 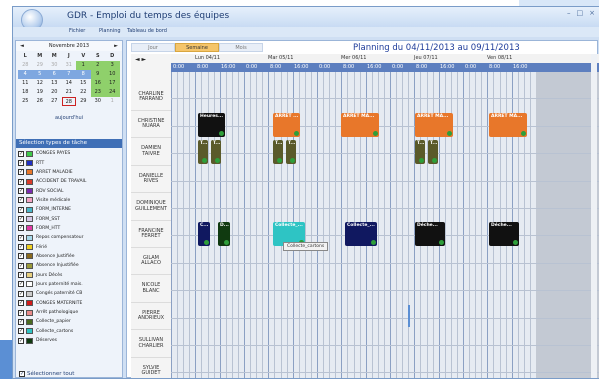 I want to click on calendar-day: 21, so click(x=69, y=92).